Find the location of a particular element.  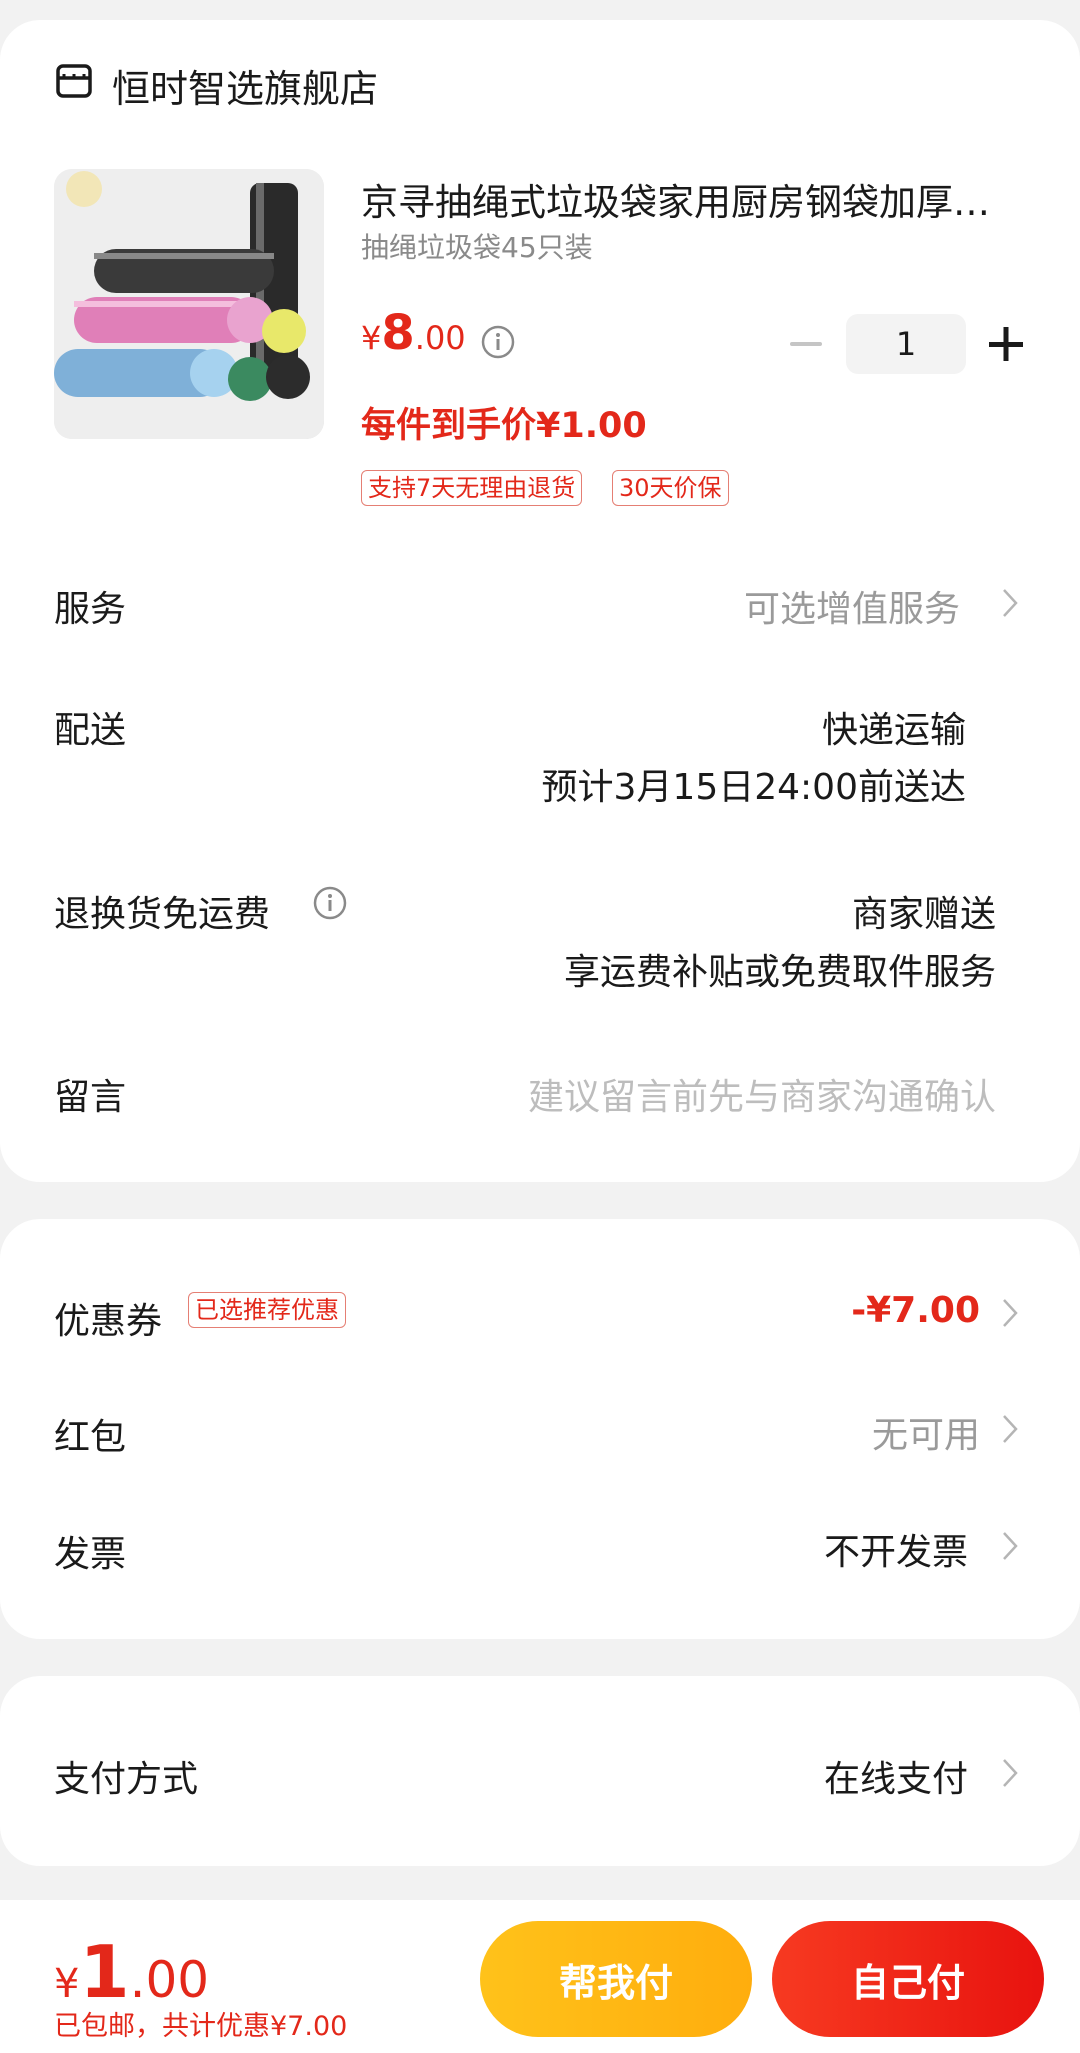

price-symbol: ¥ is located at coordinates (371, 338).